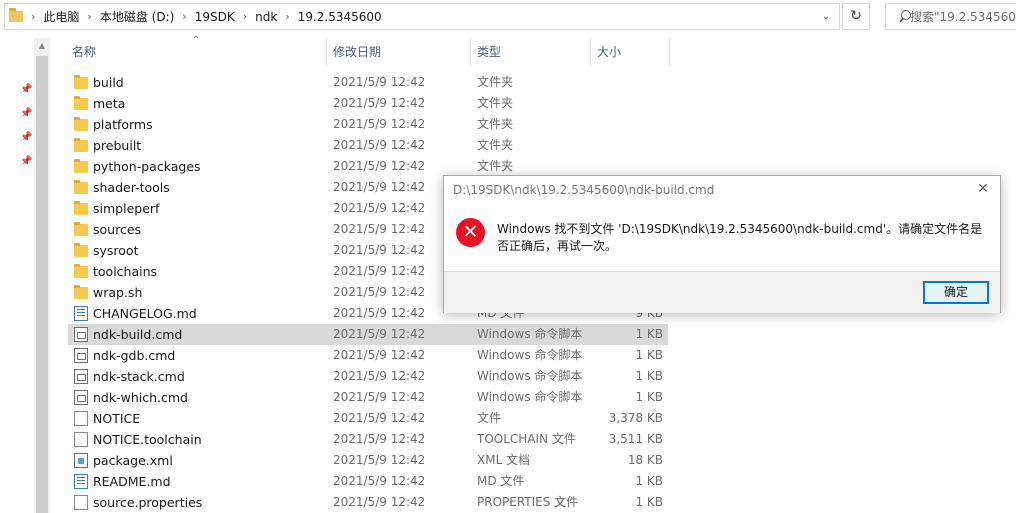 The height and width of the screenshot is (513, 1016). What do you see at coordinates (118, 292) in the screenshot?
I see `file-name: wrap.sh` at bounding box center [118, 292].